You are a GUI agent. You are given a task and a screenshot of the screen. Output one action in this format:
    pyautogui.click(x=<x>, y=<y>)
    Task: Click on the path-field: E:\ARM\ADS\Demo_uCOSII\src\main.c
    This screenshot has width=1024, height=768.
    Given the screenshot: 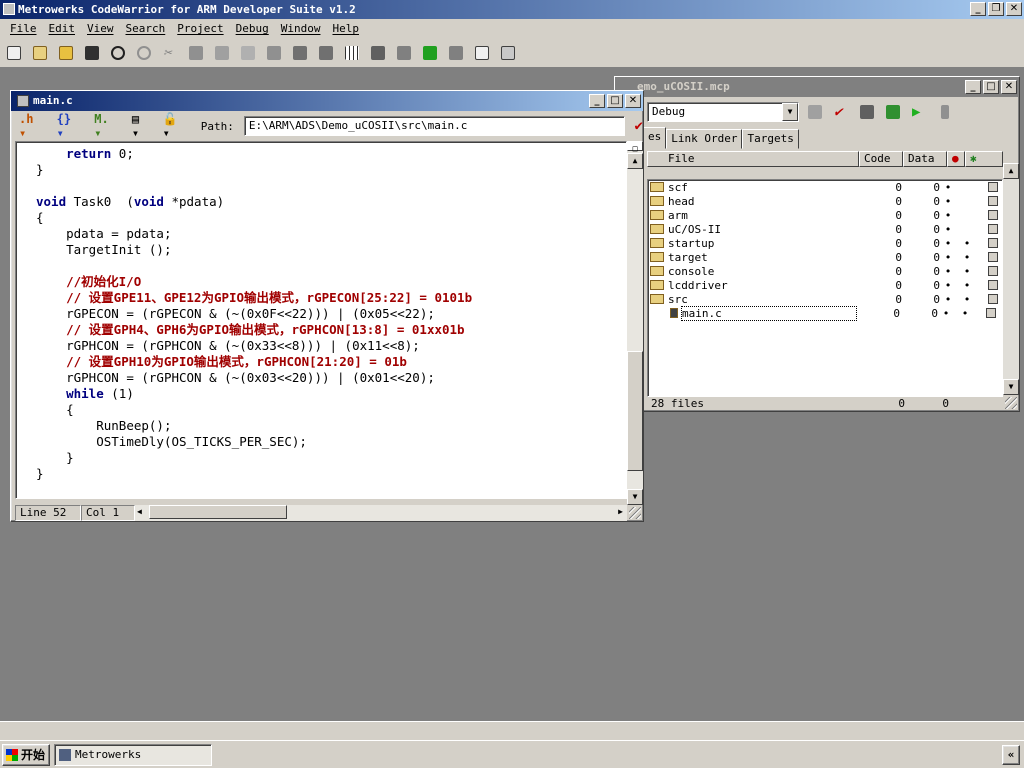 What is the action you would take?
    pyautogui.click(x=434, y=126)
    